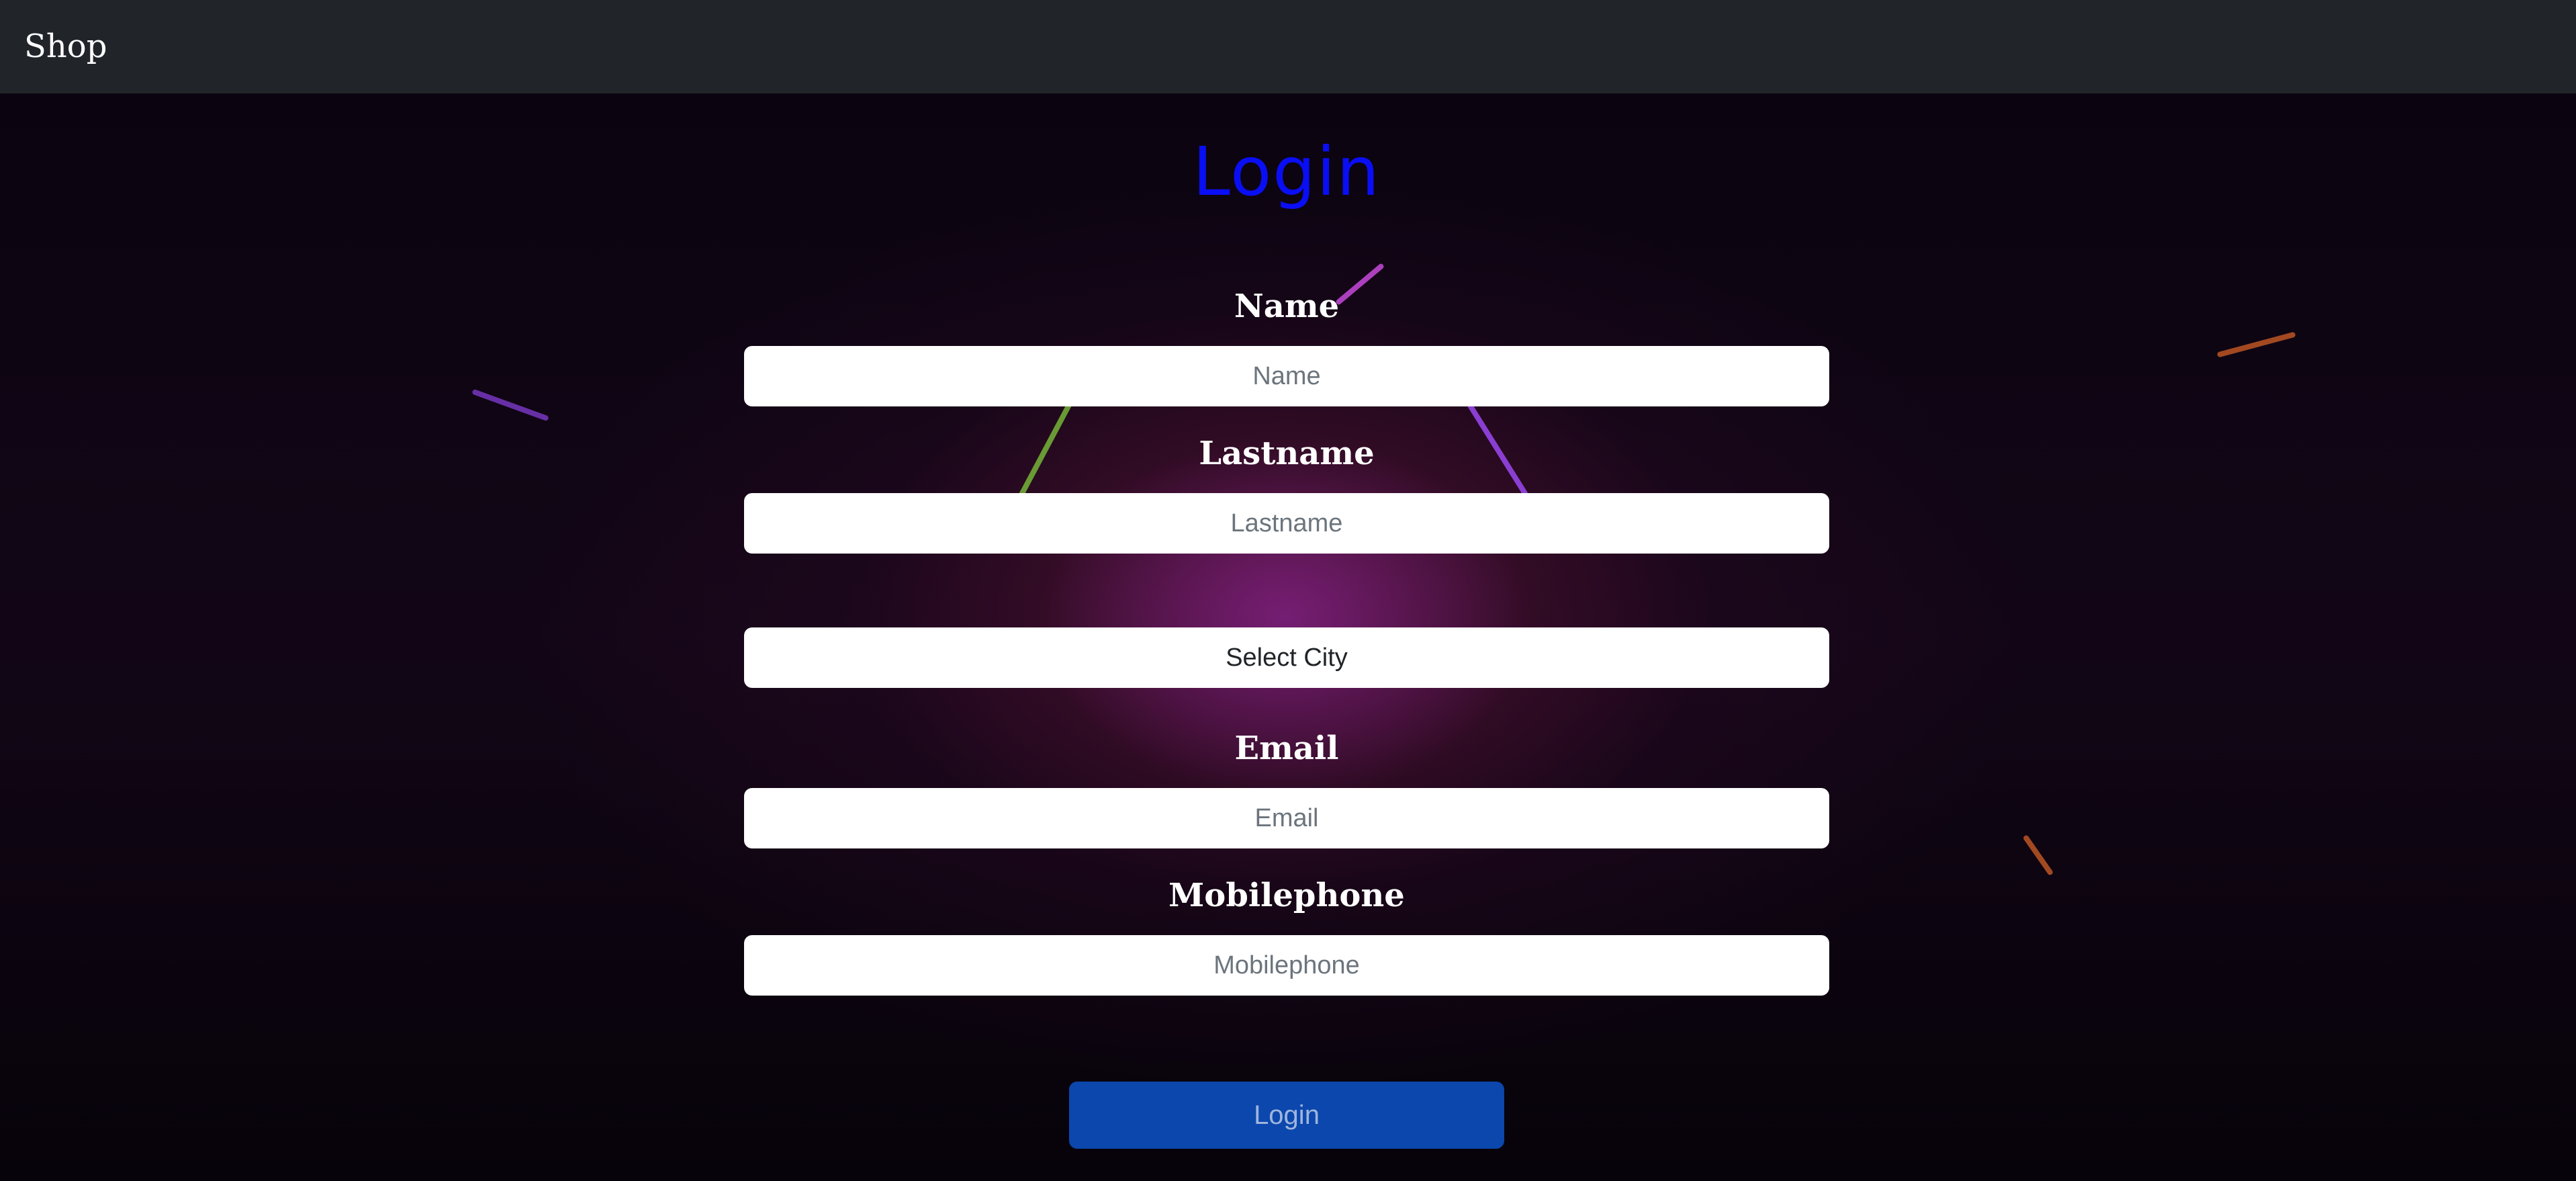 Image resolution: width=2576 pixels, height=1181 pixels. What do you see at coordinates (1286, 818) in the screenshot?
I see `email-input` at bounding box center [1286, 818].